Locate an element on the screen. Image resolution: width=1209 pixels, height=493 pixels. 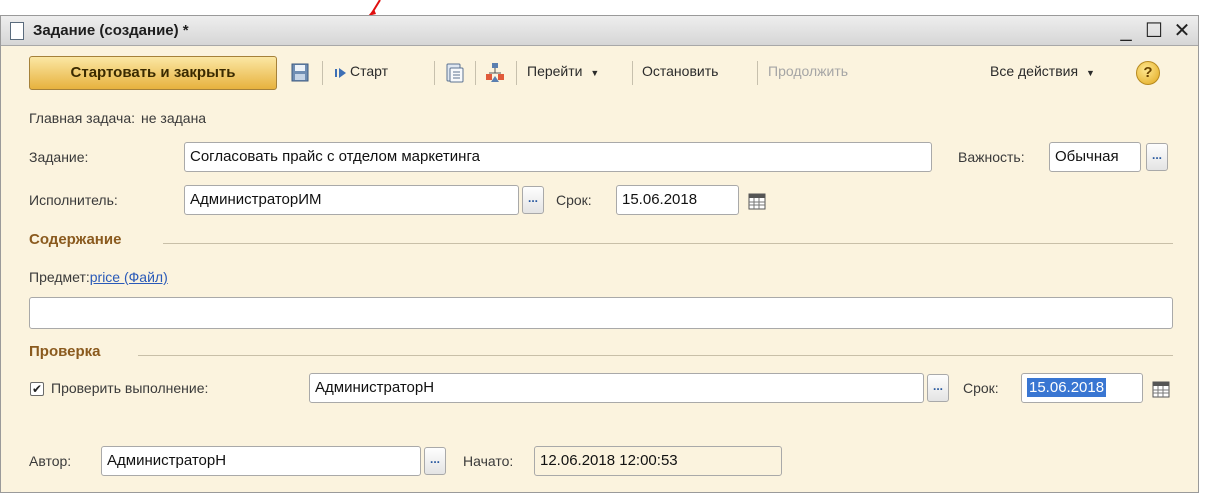
started-value: 12.06.2018 12:00:53 is located at coordinates (658, 461).